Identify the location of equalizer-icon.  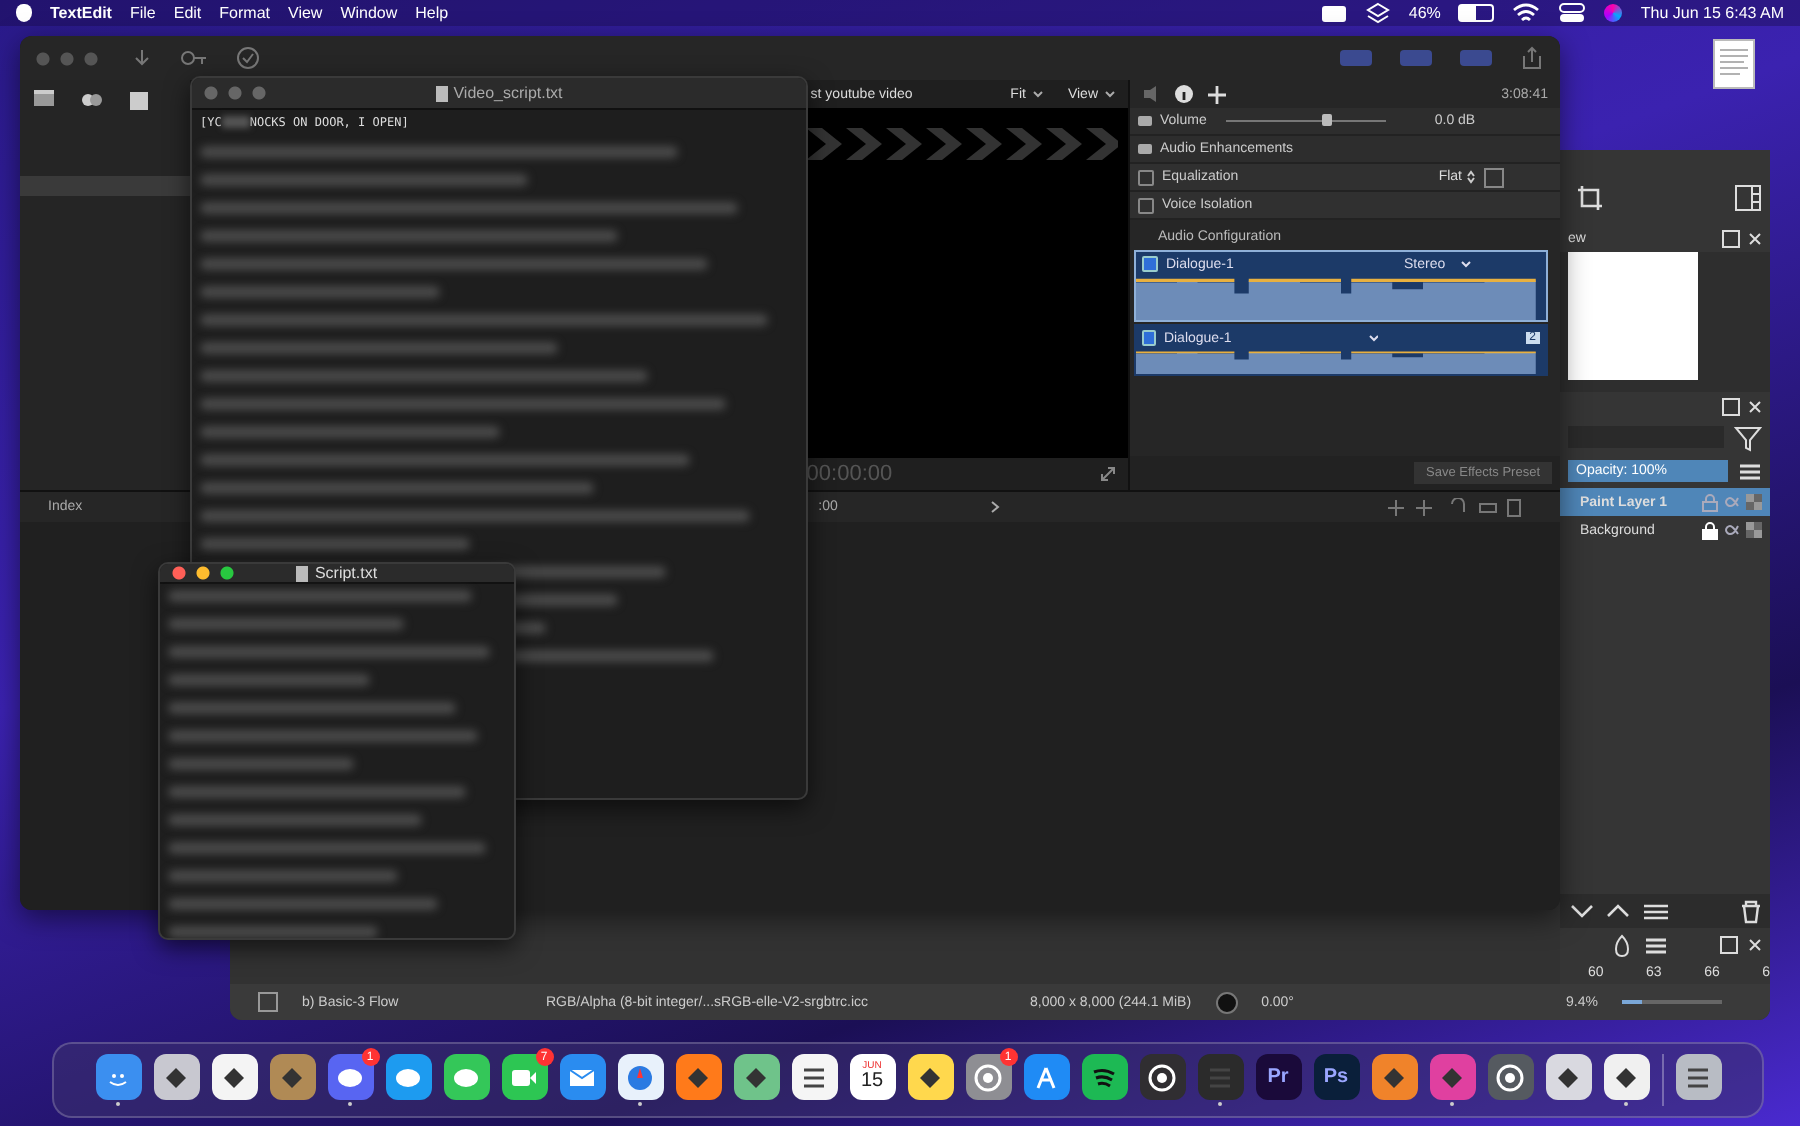
(1494, 177).